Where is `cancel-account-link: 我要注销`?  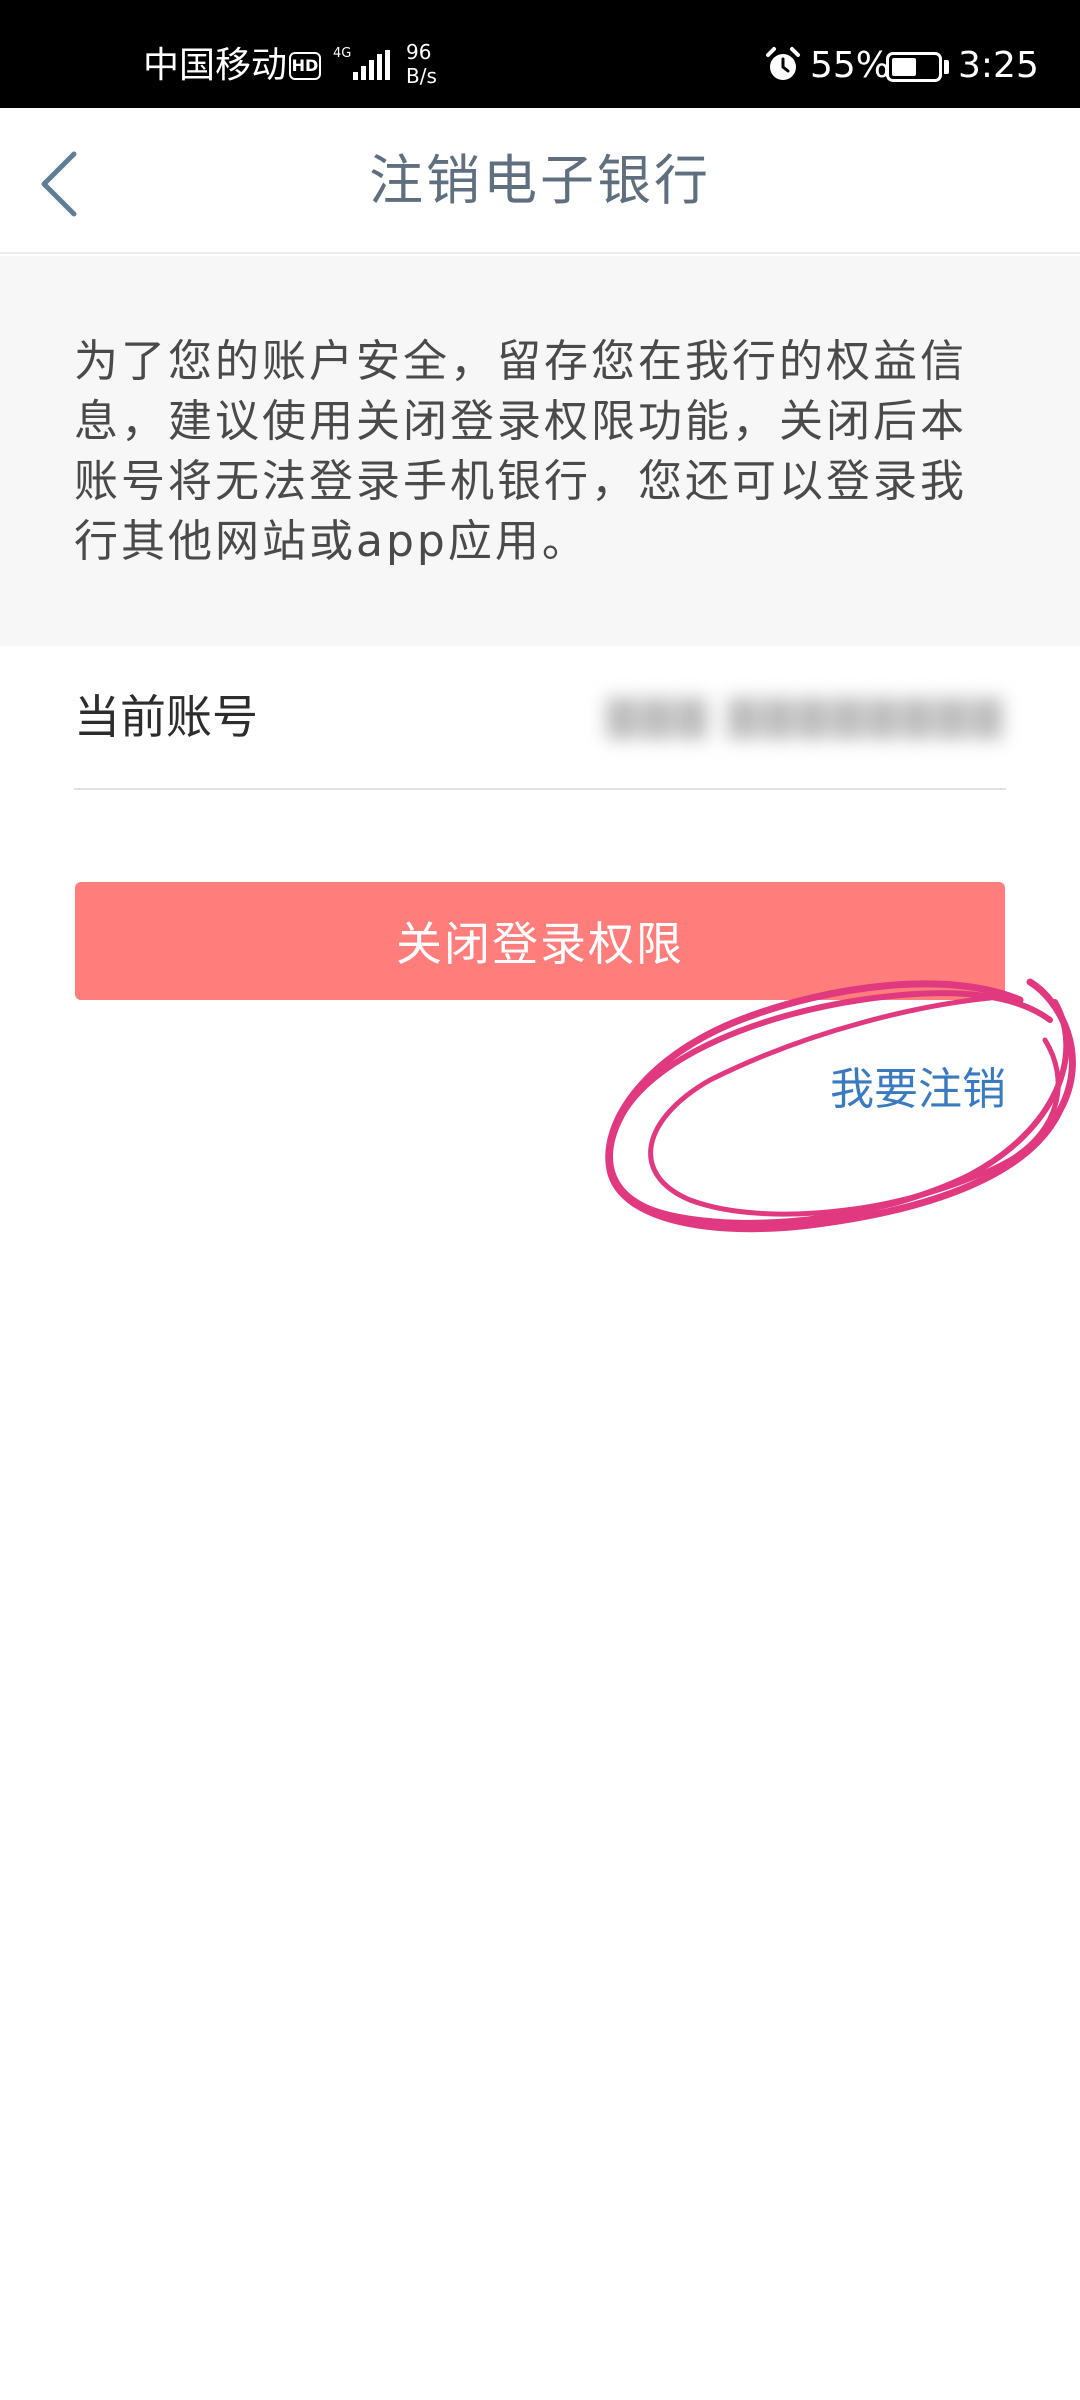 cancel-account-link: 我要注销 is located at coordinates (883, 1090).